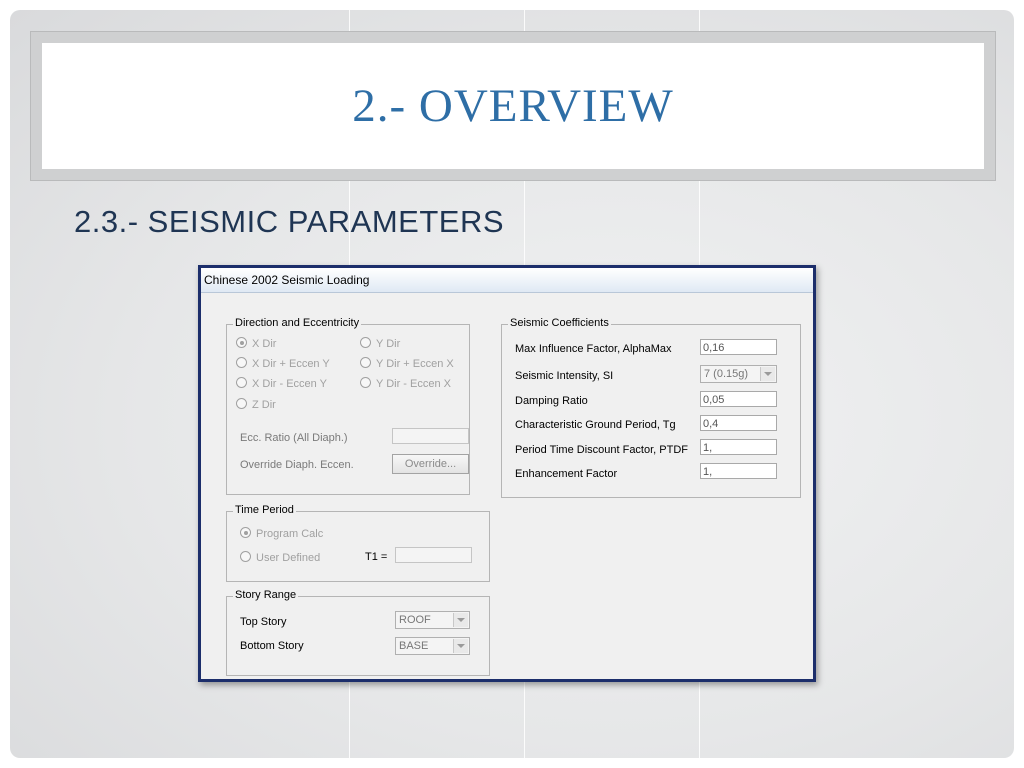  Describe the element at coordinates (272, 646) in the screenshot. I see `bottom-story-label: Bottom Story` at that location.